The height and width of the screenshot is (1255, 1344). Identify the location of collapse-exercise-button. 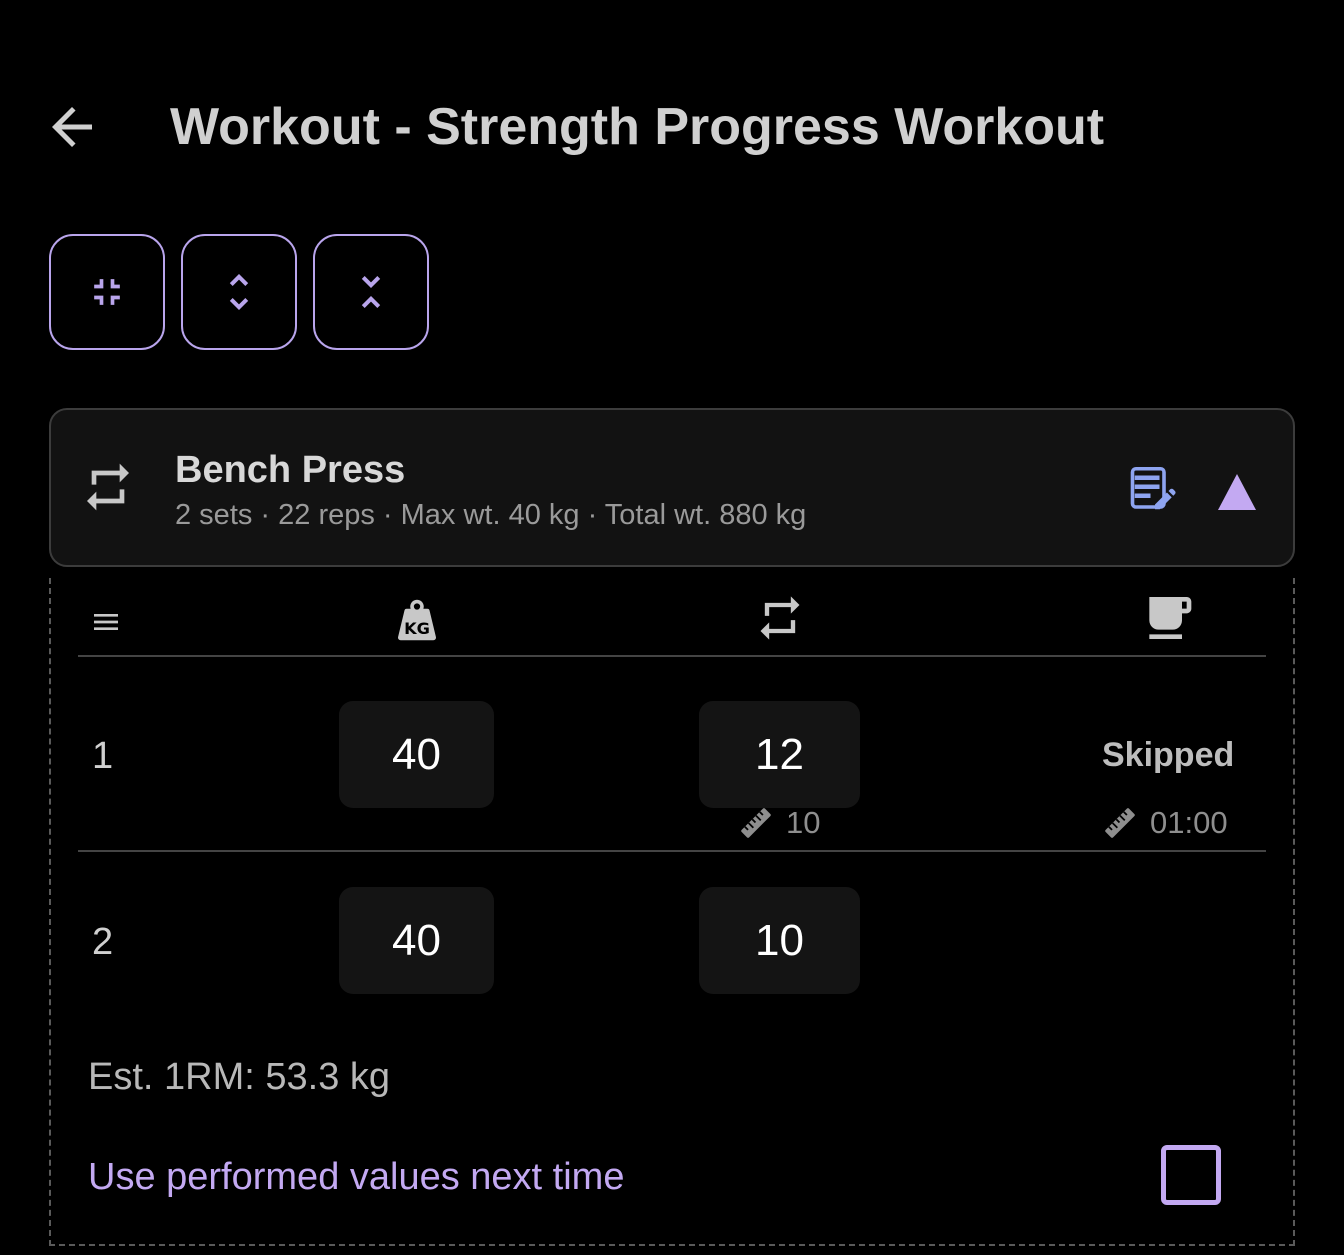
(1237, 493).